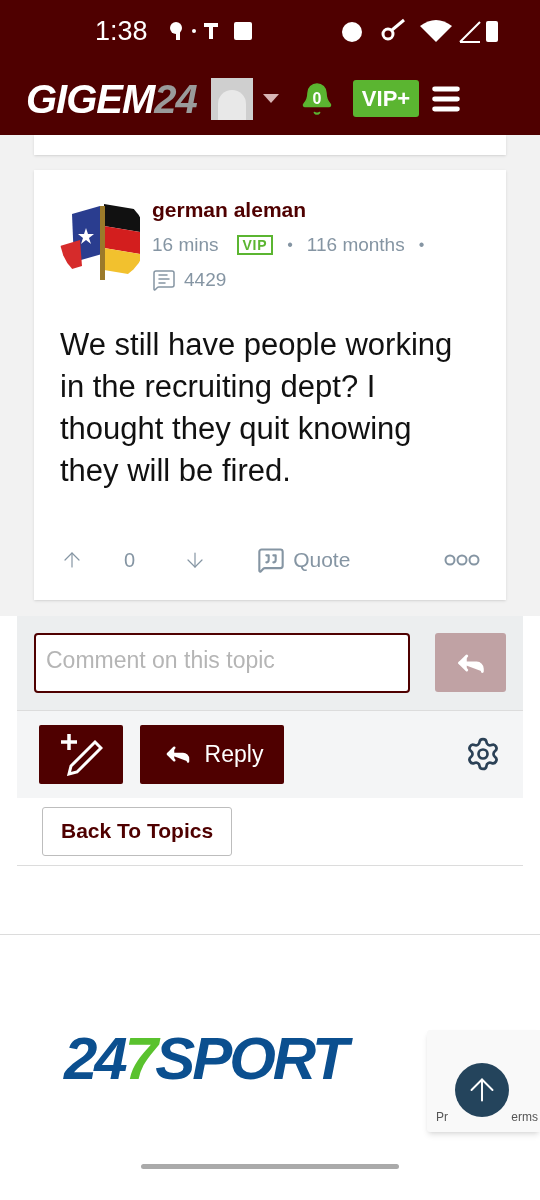 Image resolution: width=540 pixels, height=1200 pixels. I want to click on settings-icon, so click(483, 754).